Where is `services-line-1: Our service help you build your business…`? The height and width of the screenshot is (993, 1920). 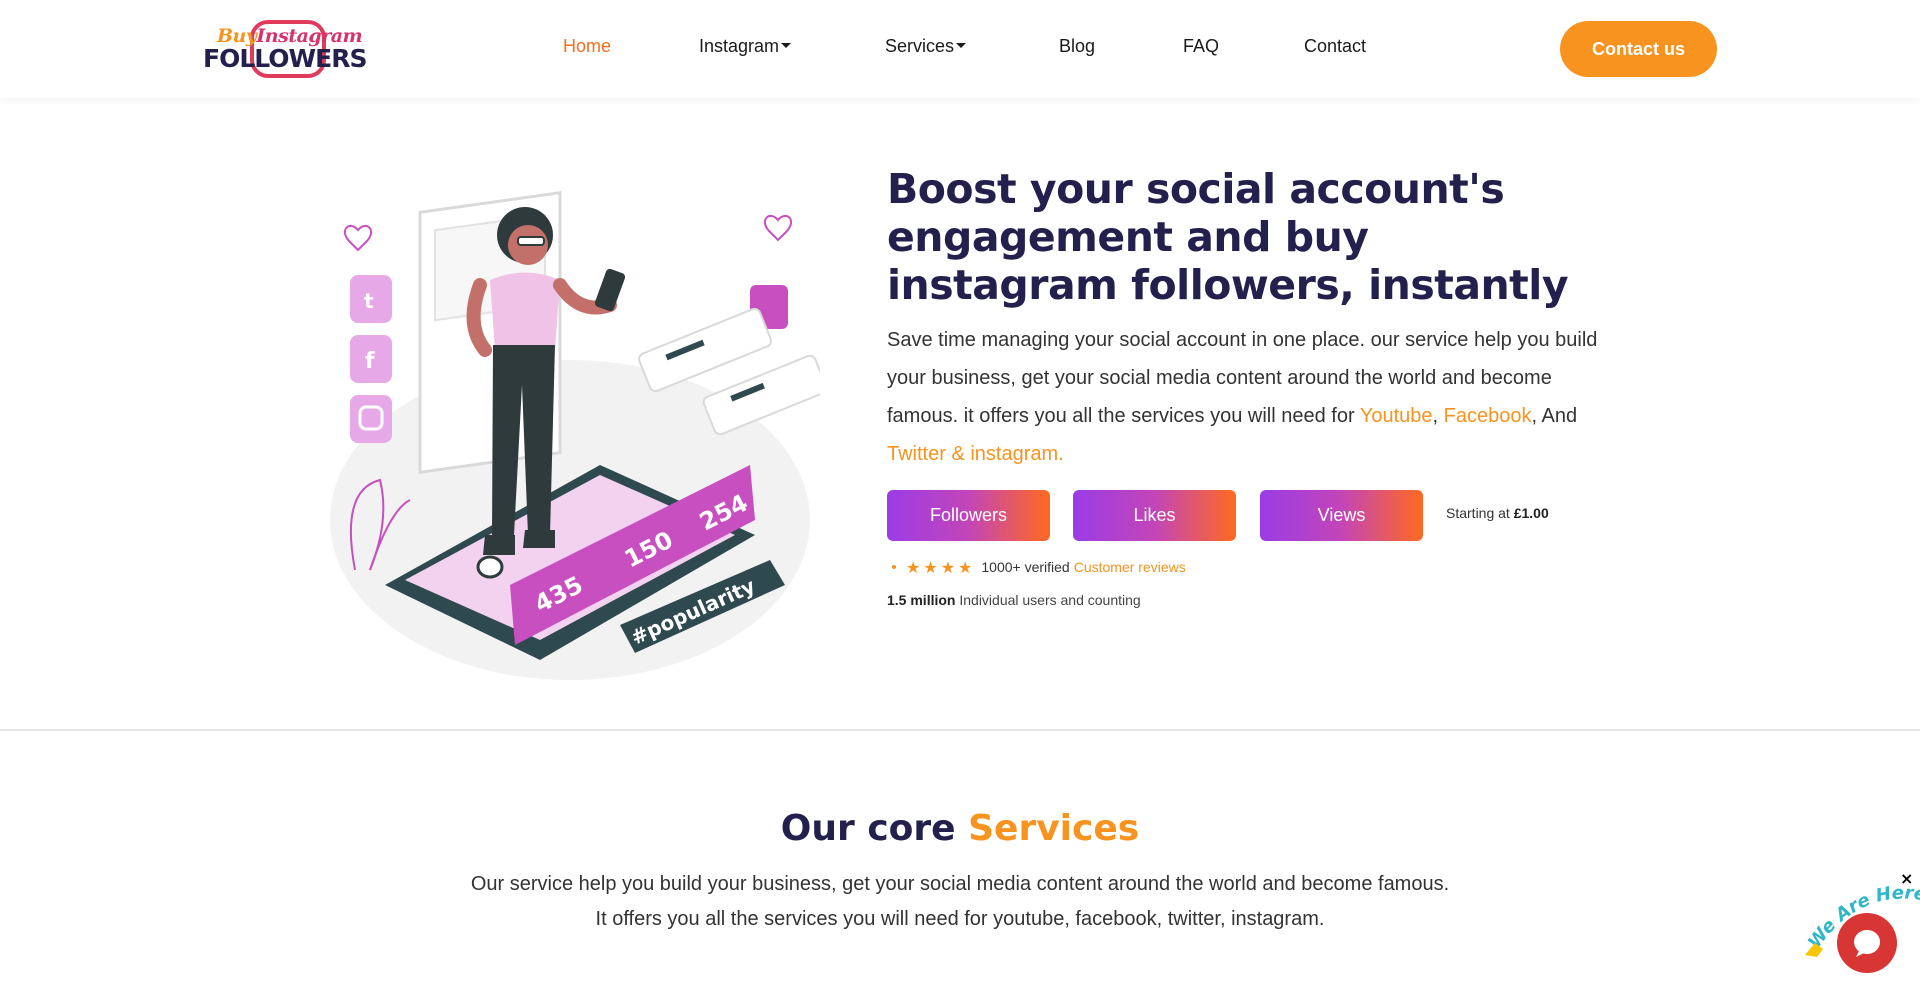
services-line-1: Our service help you build your business… is located at coordinates (960, 884).